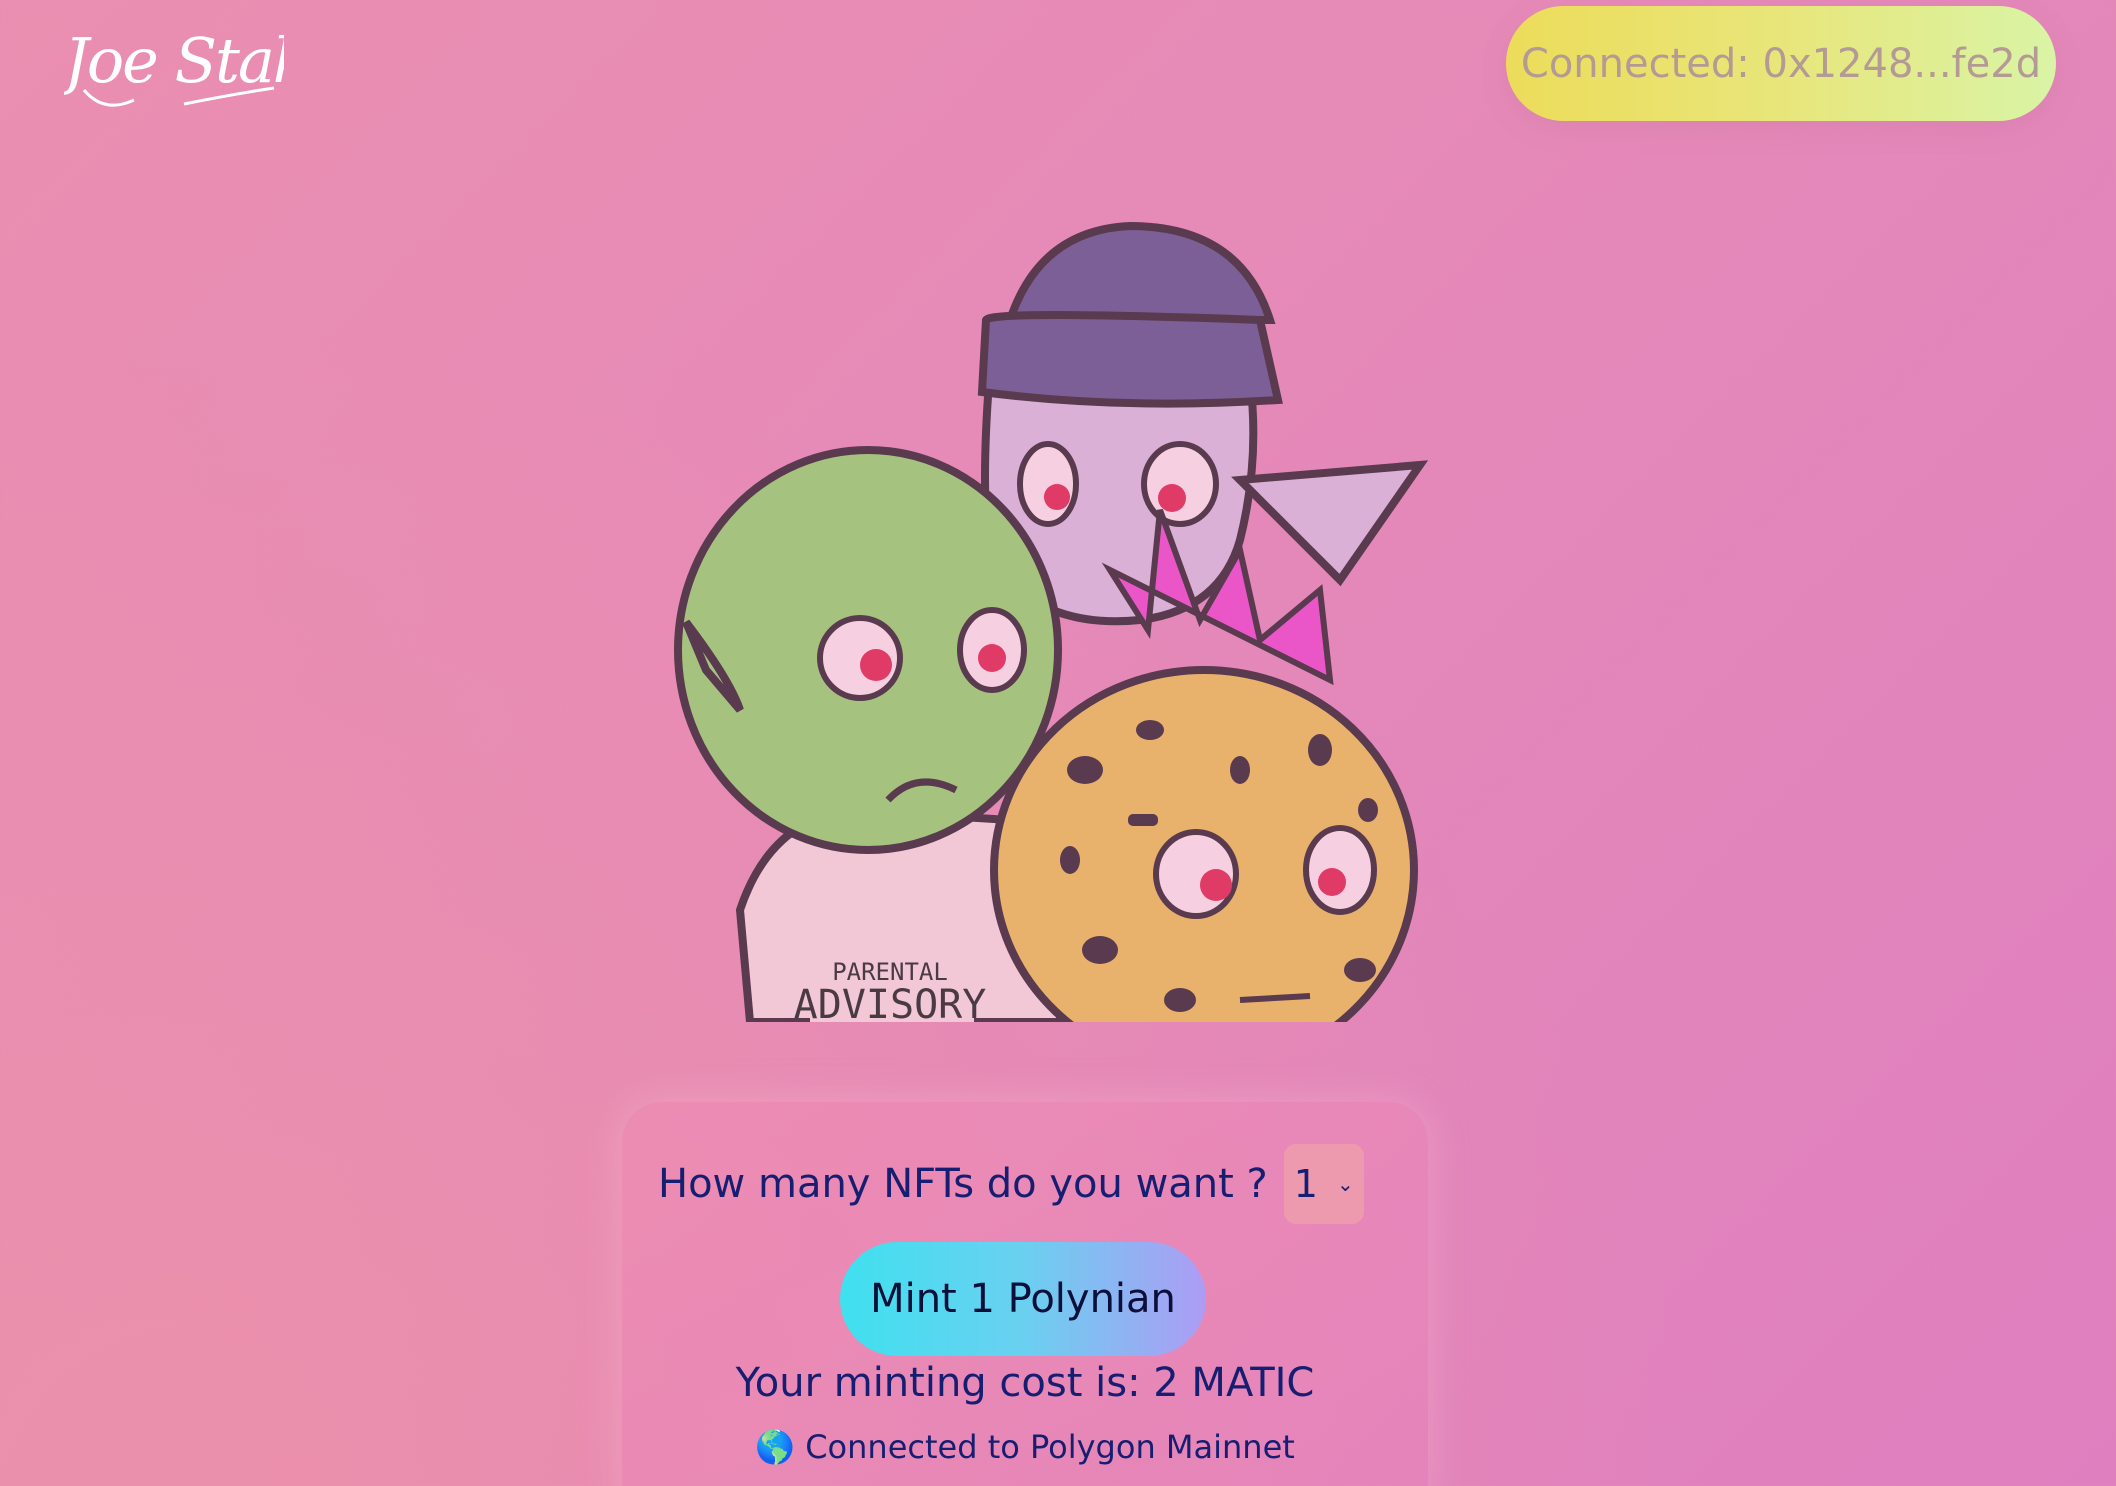 The height and width of the screenshot is (1486, 2116). I want to click on mint-button: Mint 1 Polynian, so click(1023, 1299).